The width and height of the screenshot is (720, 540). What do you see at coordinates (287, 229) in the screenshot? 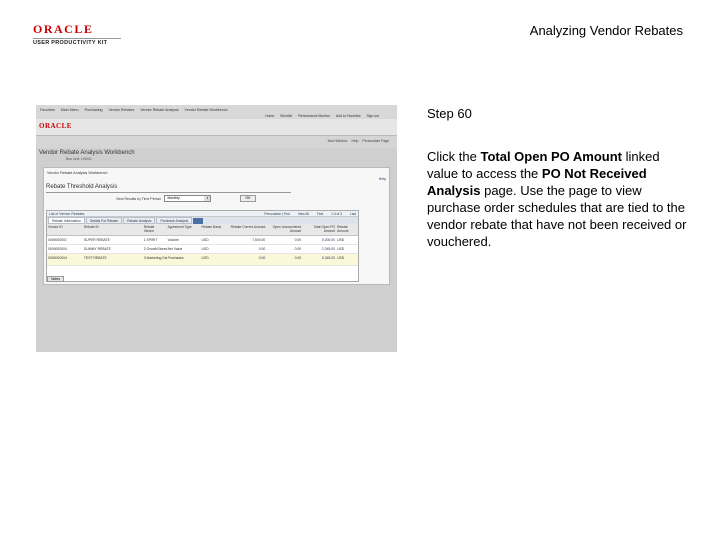
I see `column-header: Open Unvouchered Amount` at bounding box center [287, 229].